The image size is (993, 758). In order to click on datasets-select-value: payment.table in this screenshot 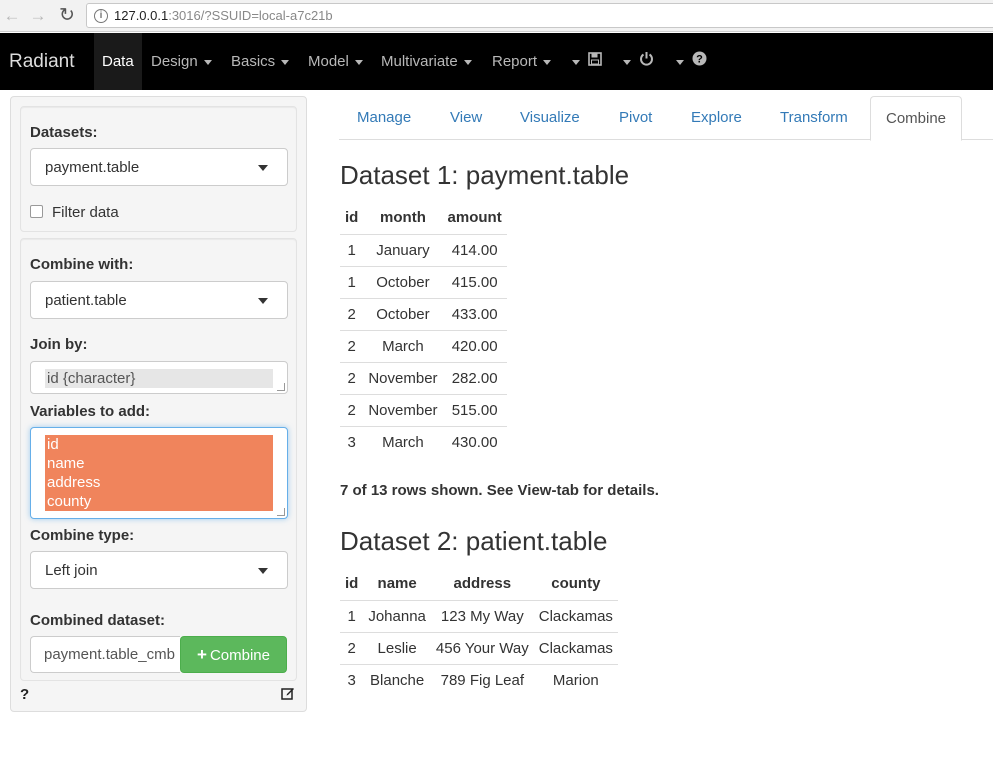, I will do `click(92, 167)`.